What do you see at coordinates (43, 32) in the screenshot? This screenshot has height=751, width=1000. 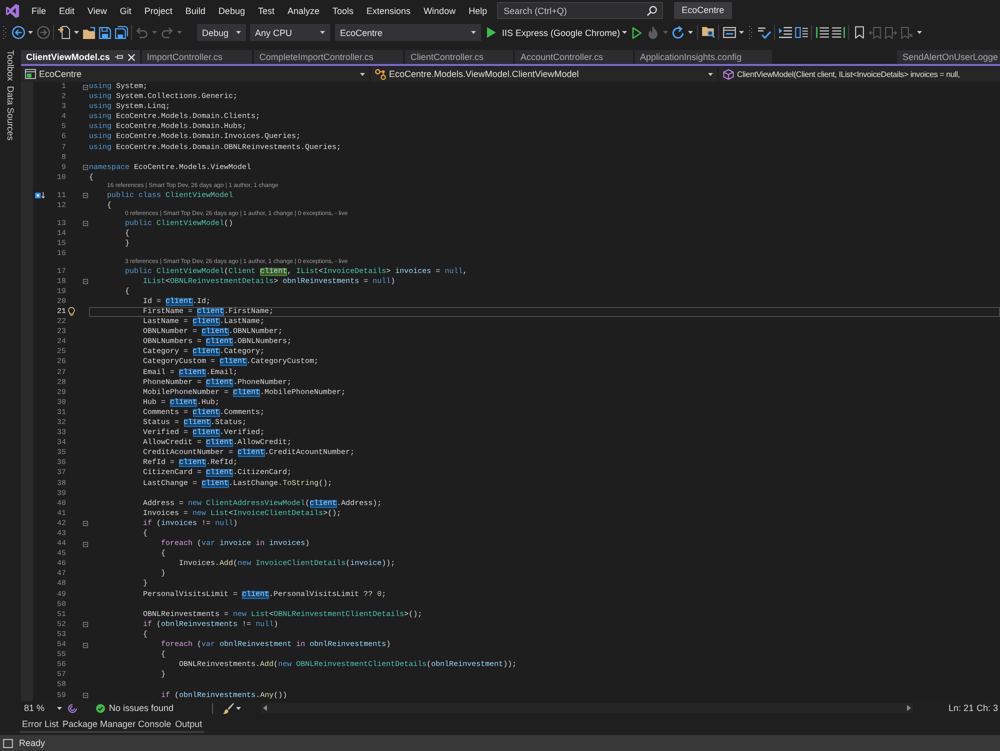 I see `right-arrow-circle-icon` at bounding box center [43, 32].